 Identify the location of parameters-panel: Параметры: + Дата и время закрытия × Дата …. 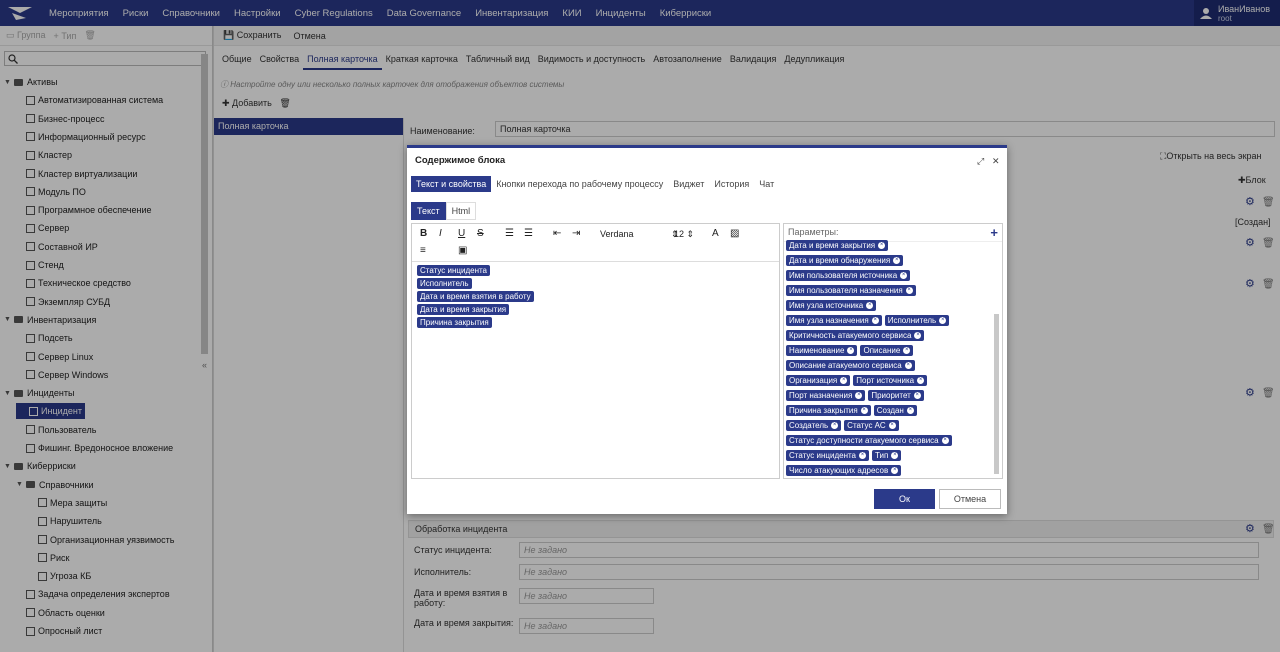
(893, 351).